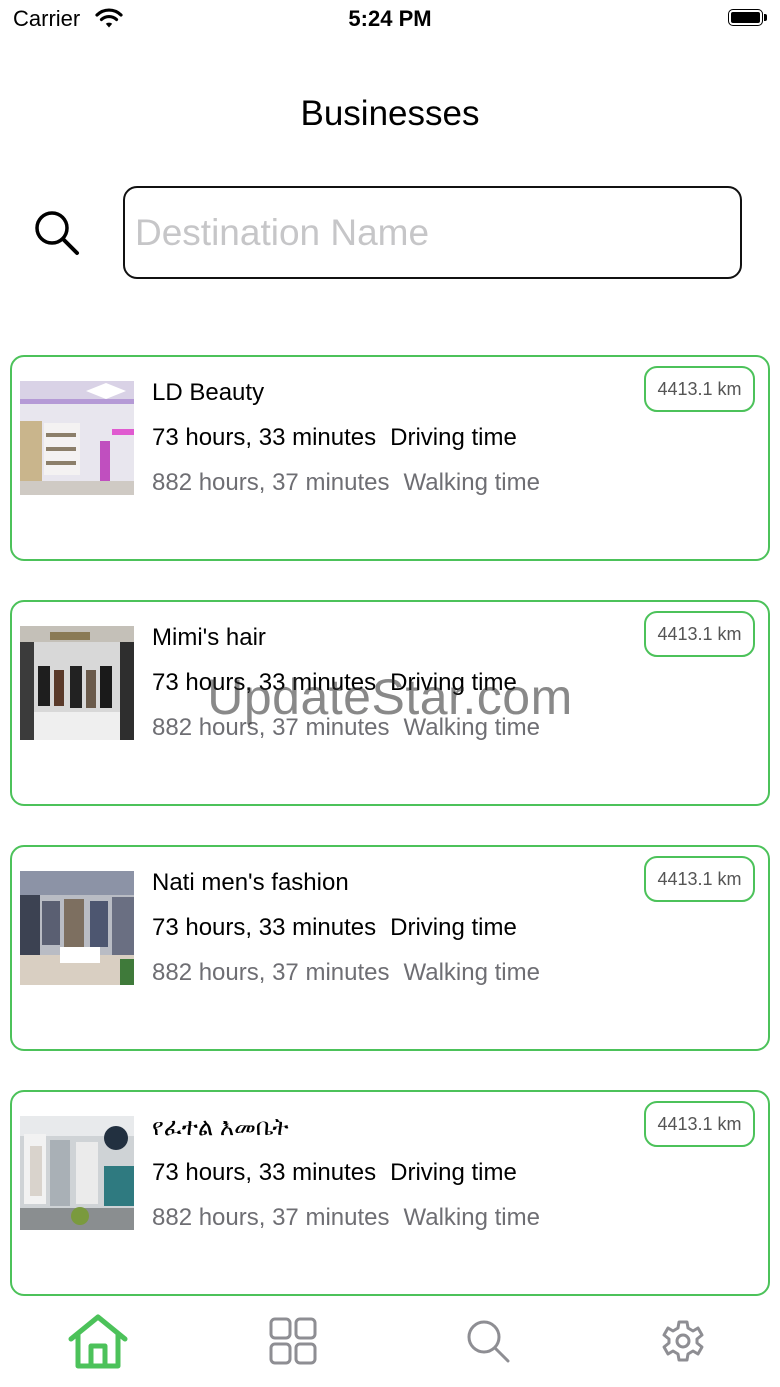 The image size is (780, 1387). Describe the element at coordinates (390, 1341) in the screenshot. I see `tab-bar` at that location.